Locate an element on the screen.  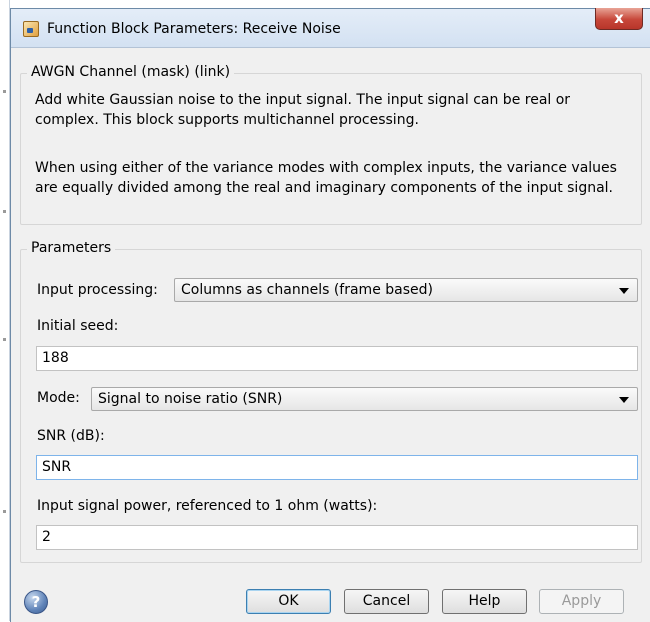
input-processing-dropdown: Columns as channels (frame based) is located at coordinates (406, 290).